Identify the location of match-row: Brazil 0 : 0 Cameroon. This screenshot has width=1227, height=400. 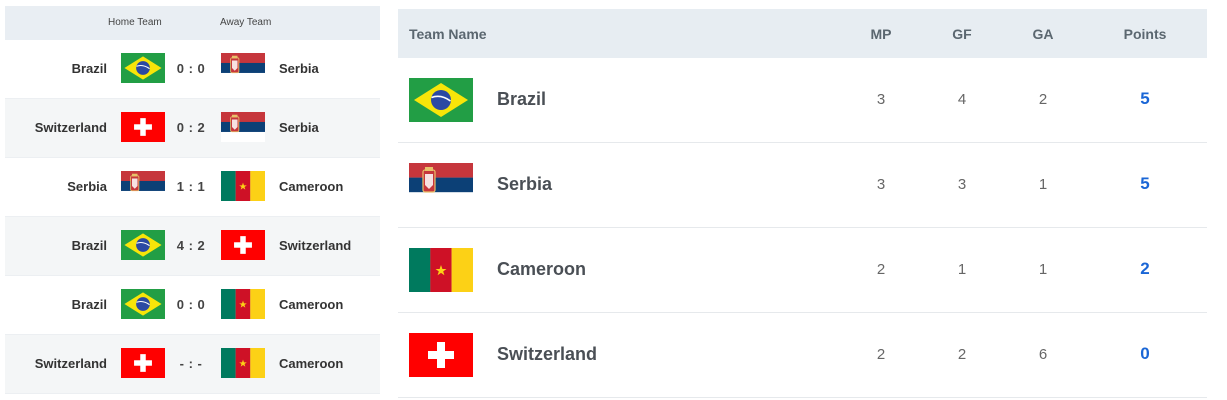
(192, 305).